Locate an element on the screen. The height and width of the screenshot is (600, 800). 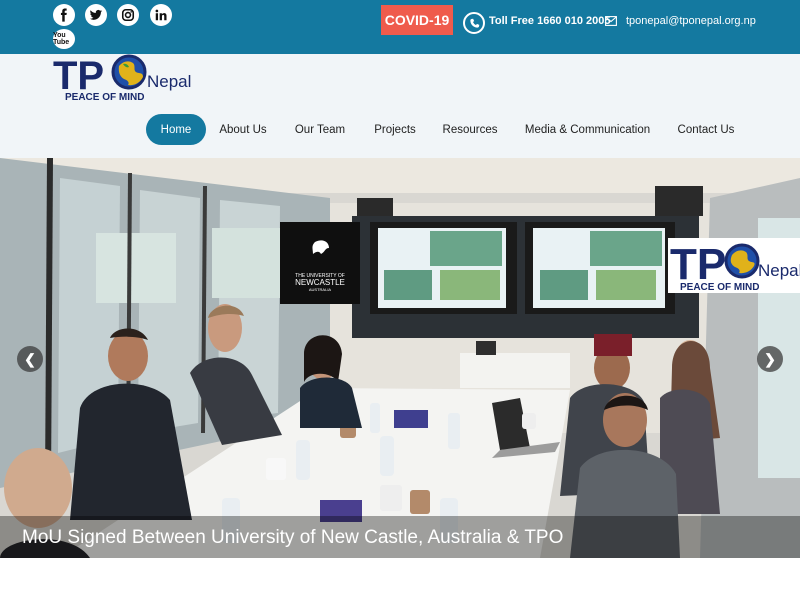
youtube-icon: You Tube is located at coordinates (64, 39).